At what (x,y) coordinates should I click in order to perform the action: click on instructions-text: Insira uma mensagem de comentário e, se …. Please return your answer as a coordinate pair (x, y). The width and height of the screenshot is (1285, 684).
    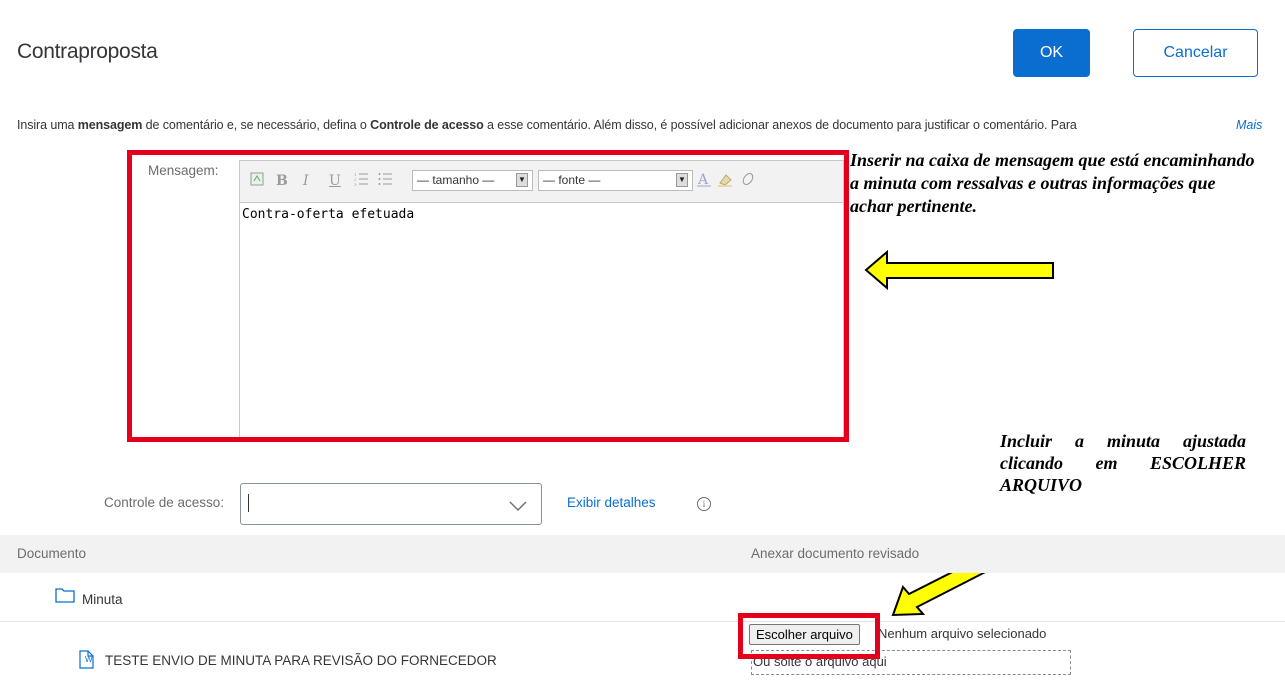
    Looking at the image, I should click on (547, 125).